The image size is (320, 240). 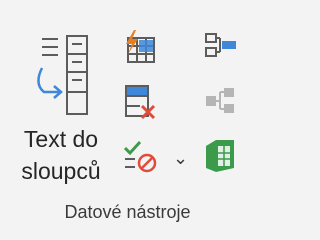 I want to click on remove-duplicates-icon, so click(x=140, y=102).